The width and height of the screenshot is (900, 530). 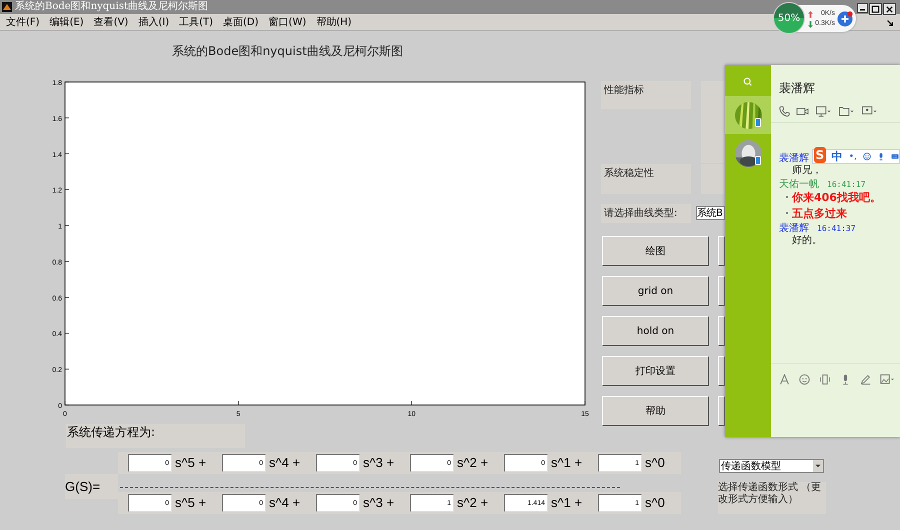 What do you see at coordinates (784, 111) in the screenshot?
I see `phone-icon` at bounding box center [784, 111].